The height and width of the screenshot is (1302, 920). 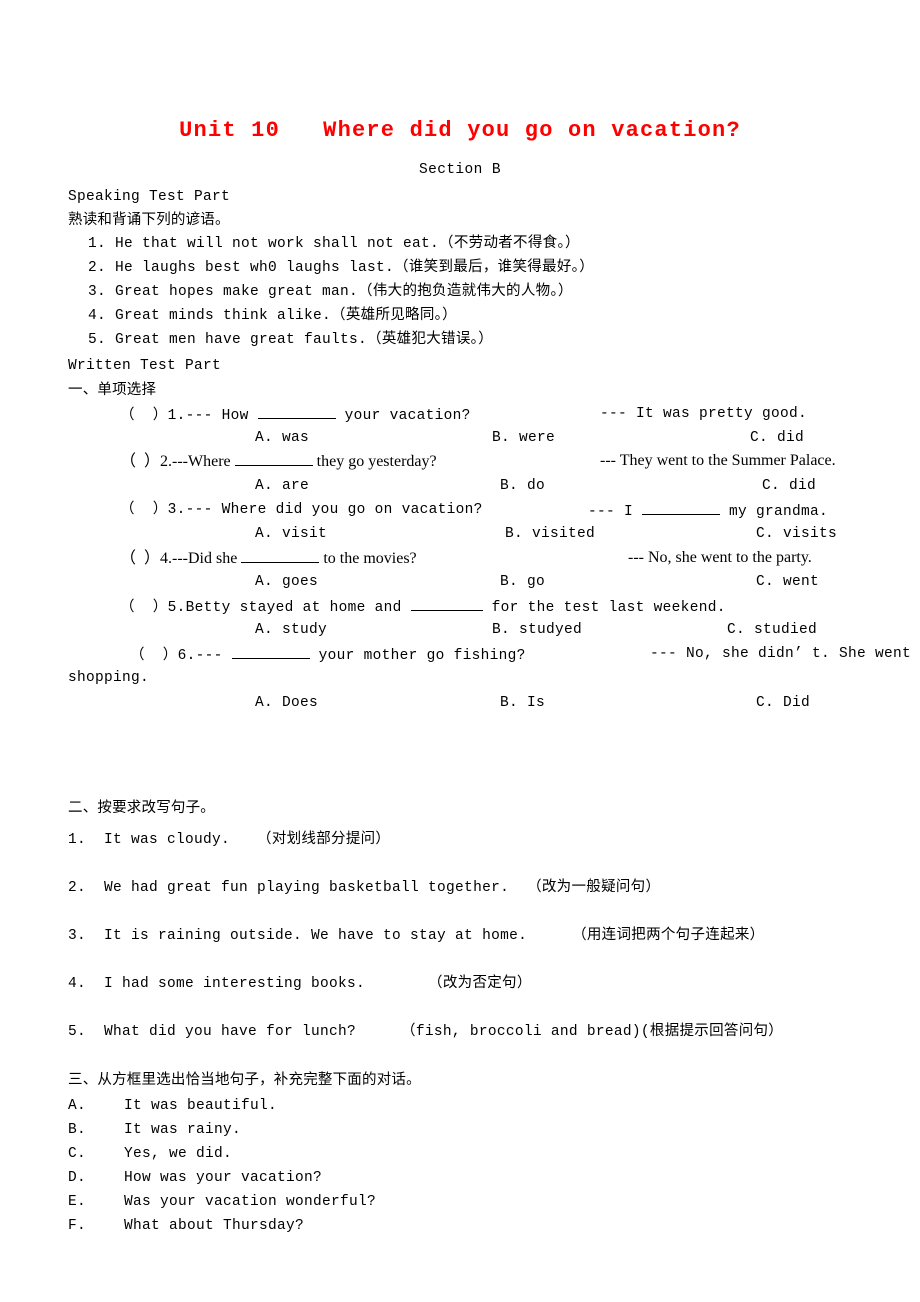 I want to click on question-6-stem: （ ）6.--- your mother go fishing?, so click(x=328, y=655).